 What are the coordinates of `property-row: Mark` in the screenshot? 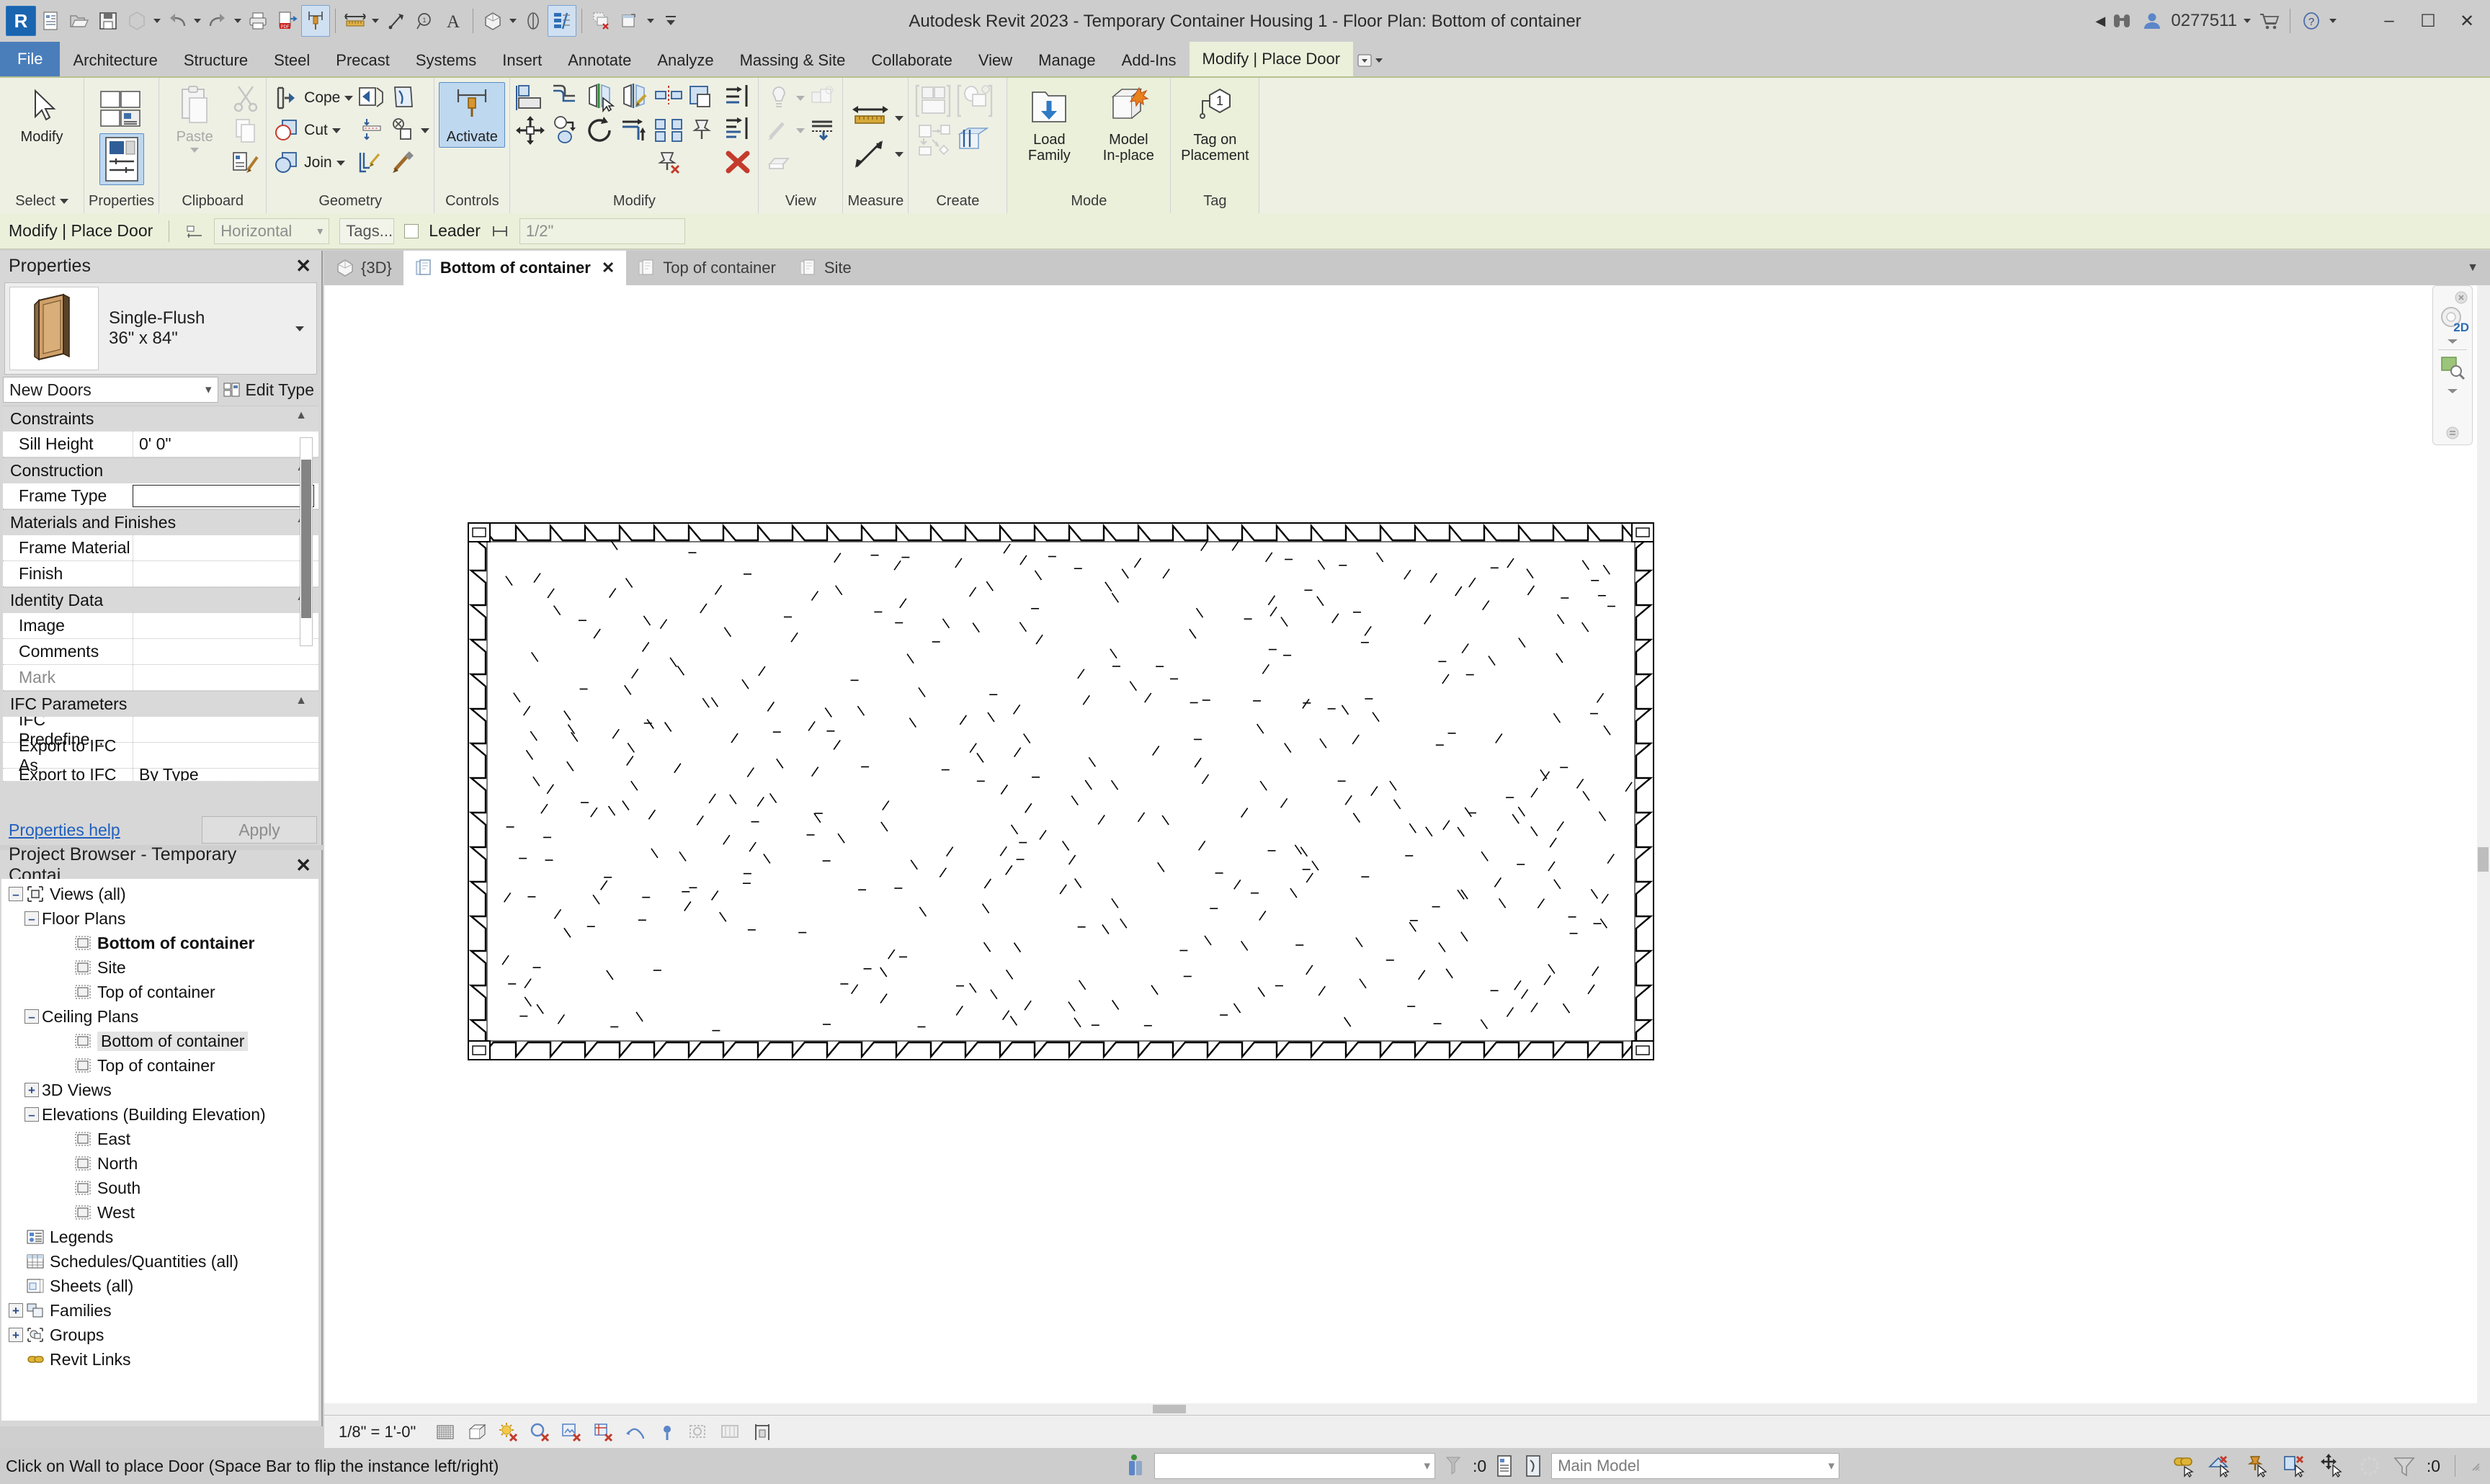 It's located at (160, 678).